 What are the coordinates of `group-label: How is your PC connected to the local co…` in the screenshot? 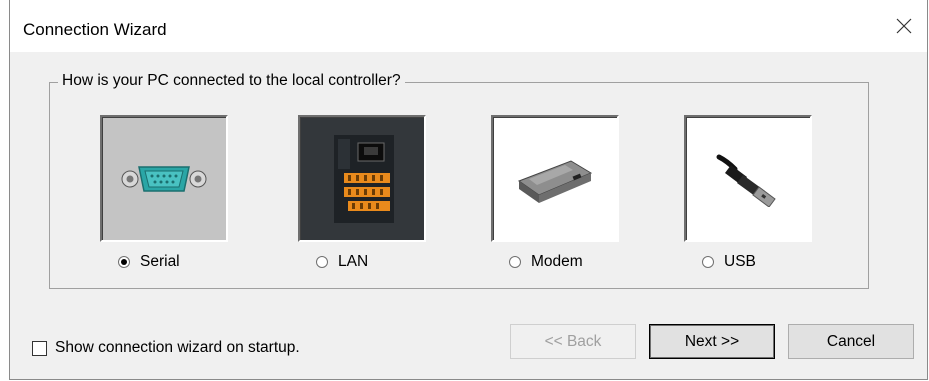 It's located at (231, 81).